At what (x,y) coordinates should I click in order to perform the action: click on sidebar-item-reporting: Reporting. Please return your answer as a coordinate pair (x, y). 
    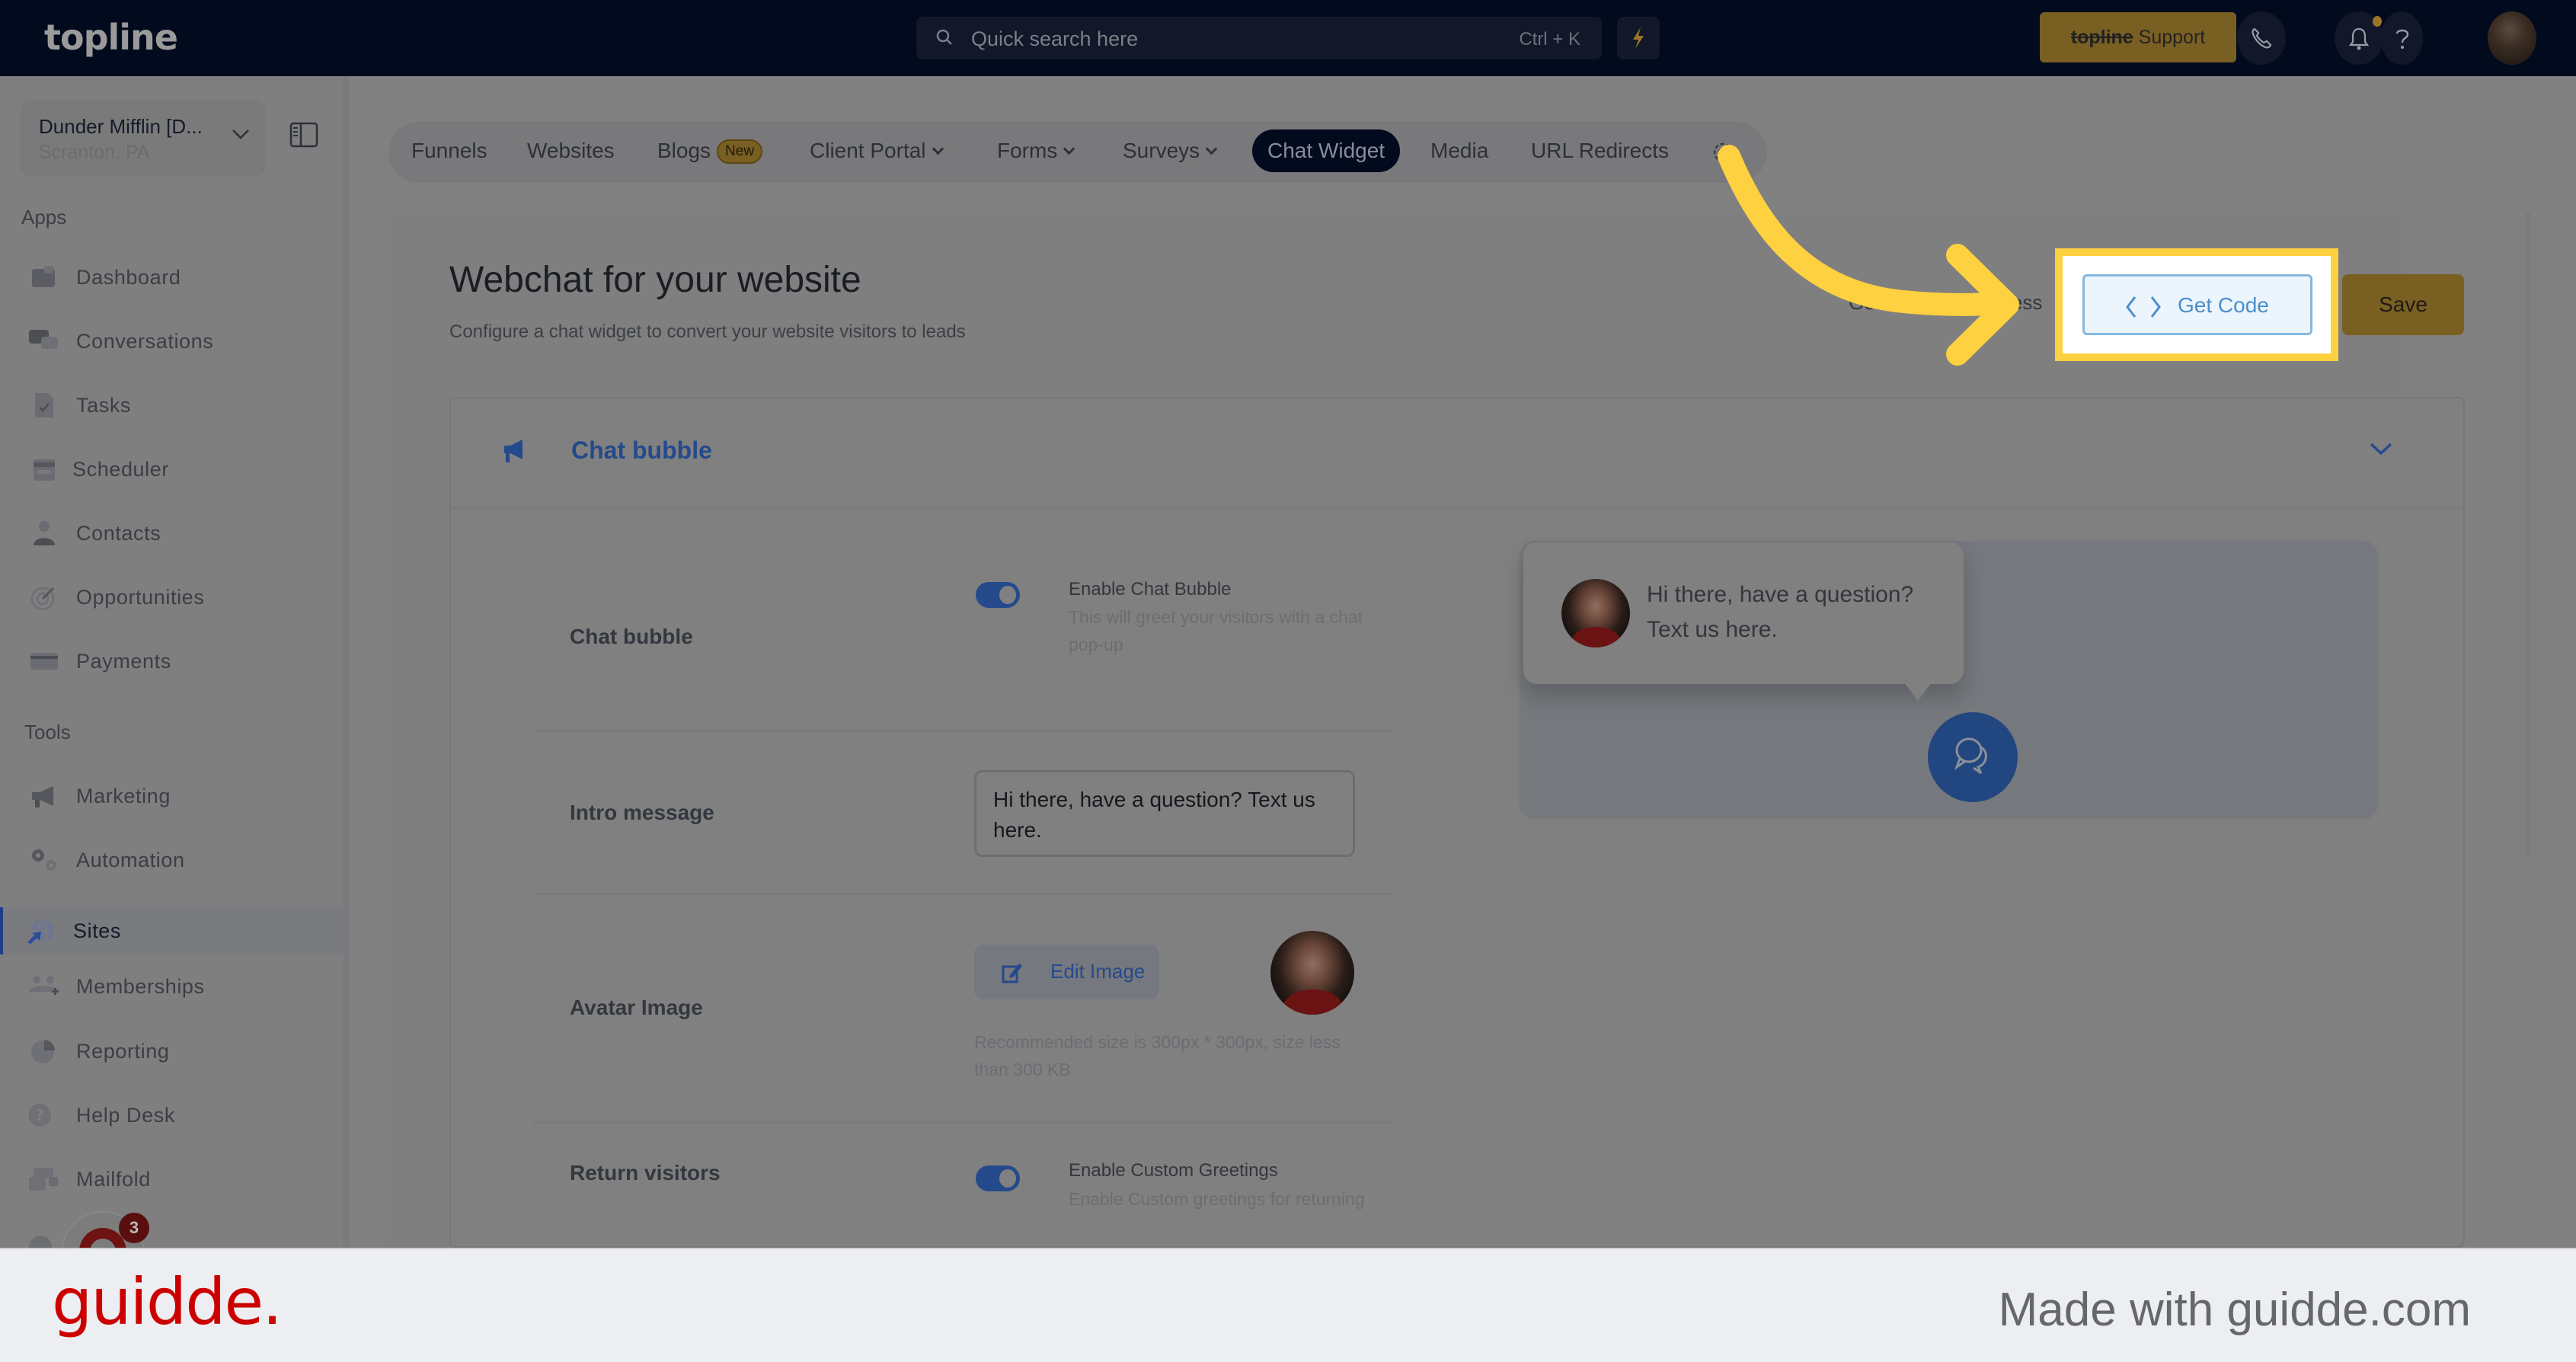
    Looking at the image, I should click on (171, 1051).